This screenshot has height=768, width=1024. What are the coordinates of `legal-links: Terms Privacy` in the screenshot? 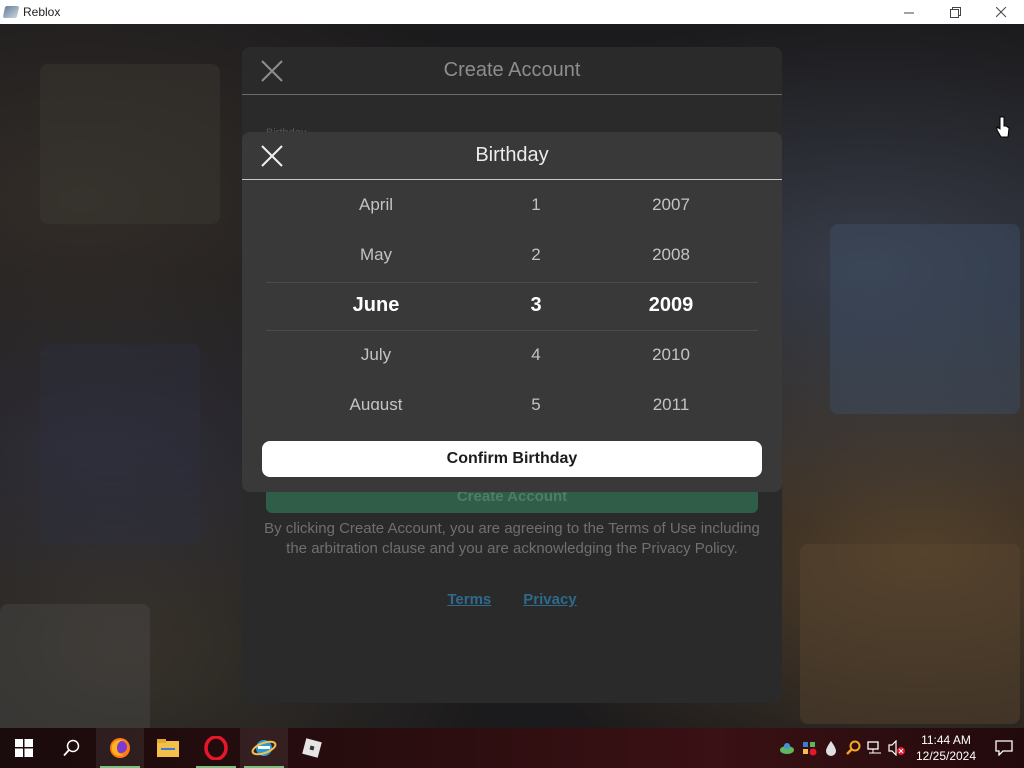 It's located at (512, 599).